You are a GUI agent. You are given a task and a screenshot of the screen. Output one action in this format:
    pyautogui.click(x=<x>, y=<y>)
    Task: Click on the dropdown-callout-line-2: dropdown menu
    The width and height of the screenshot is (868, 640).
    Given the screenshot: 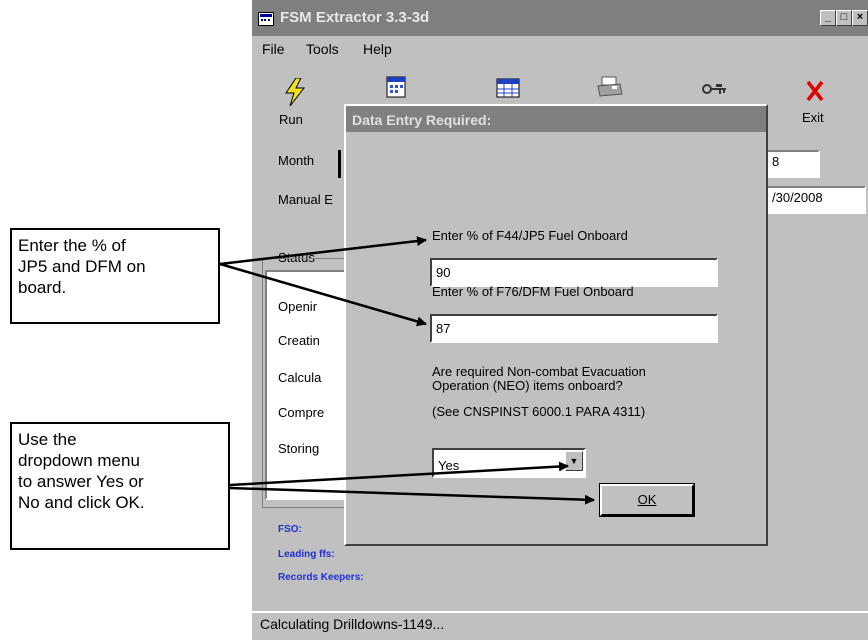 What is the action you would take?
    pyautogui.click(x=79, y=460)
    